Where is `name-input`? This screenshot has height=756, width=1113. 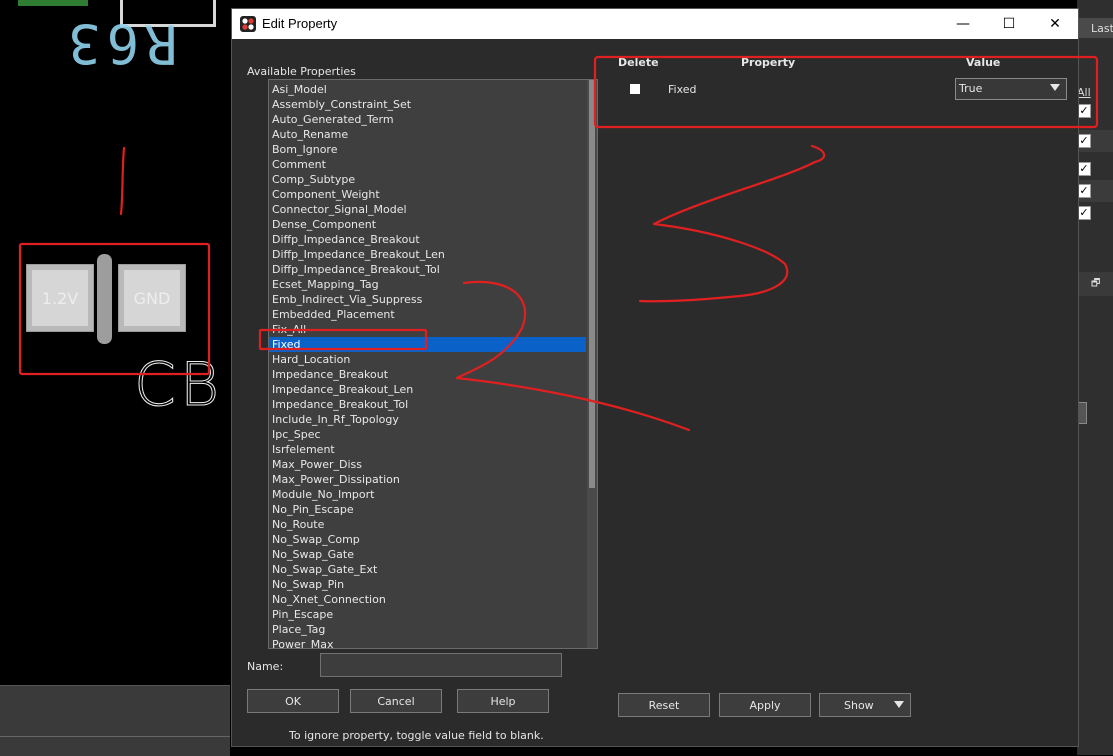
name-input is located at coordinates (441, 665).